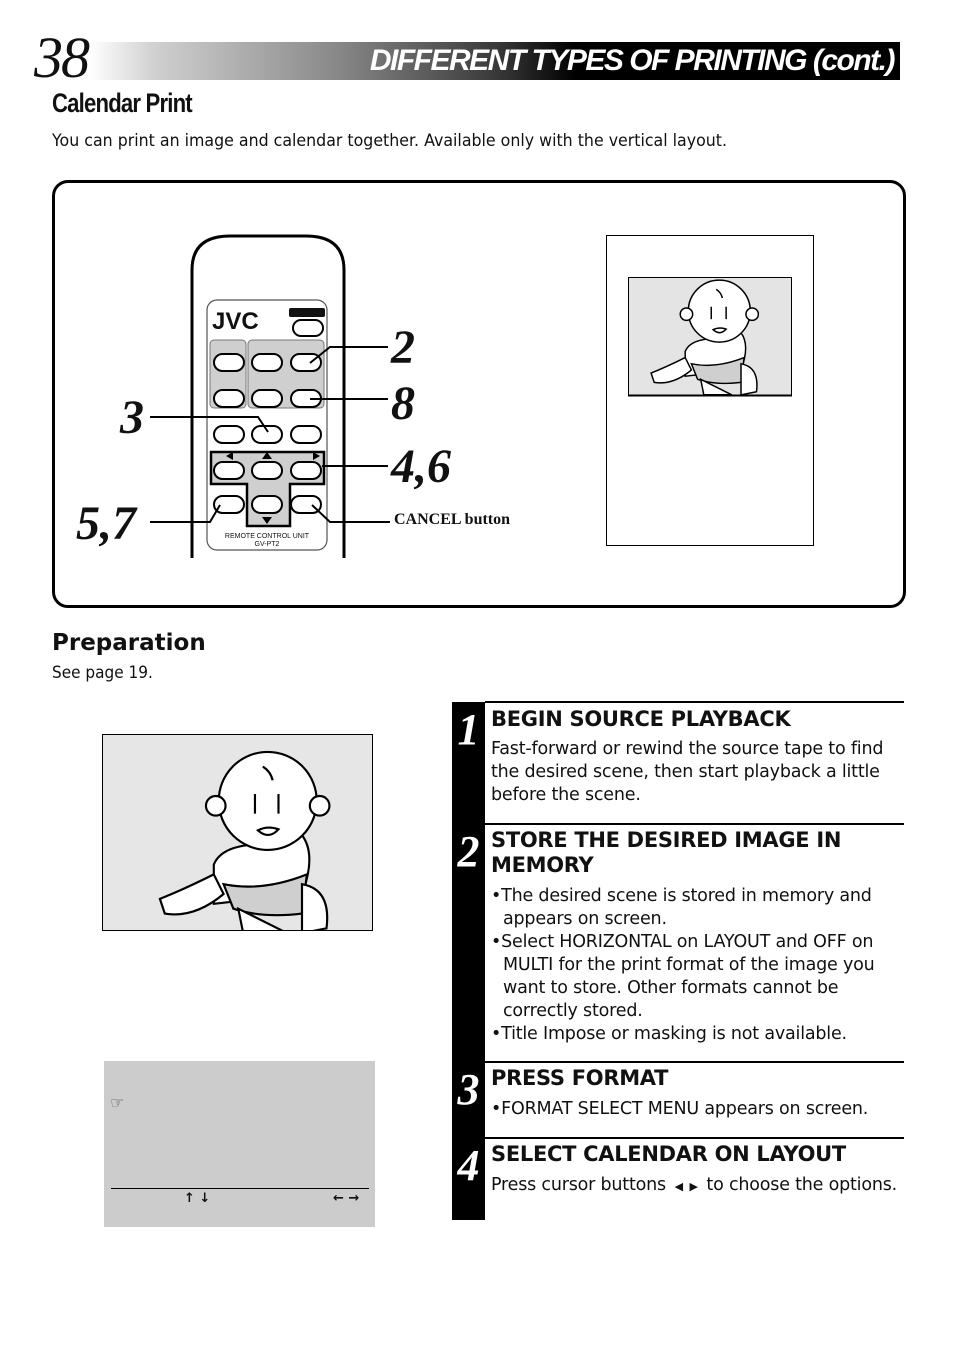 This screenshot has height=1355, width=954. I want to click on callout-3: 3, so click(132, 417).